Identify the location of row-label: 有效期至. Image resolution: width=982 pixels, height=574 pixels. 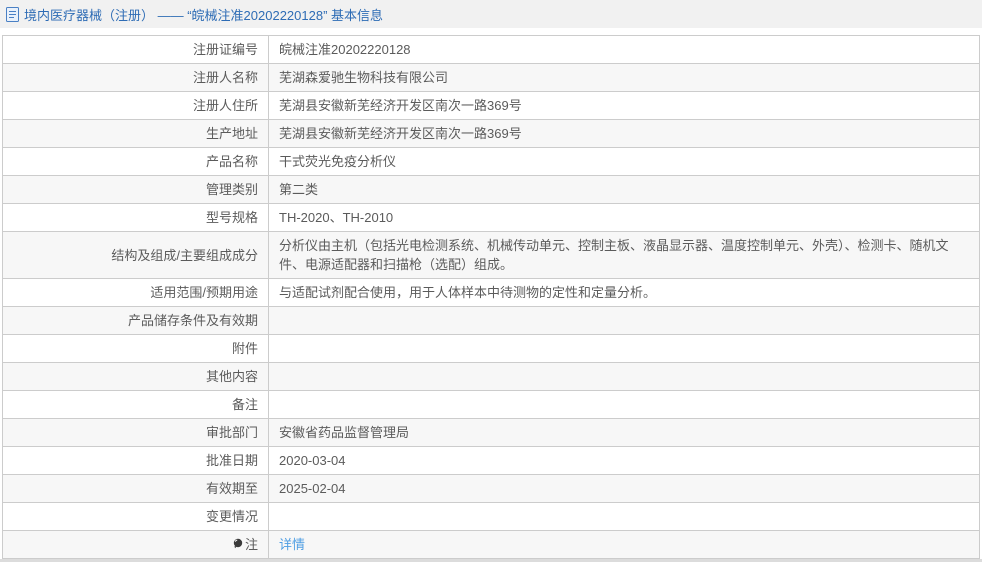
(135, 488).